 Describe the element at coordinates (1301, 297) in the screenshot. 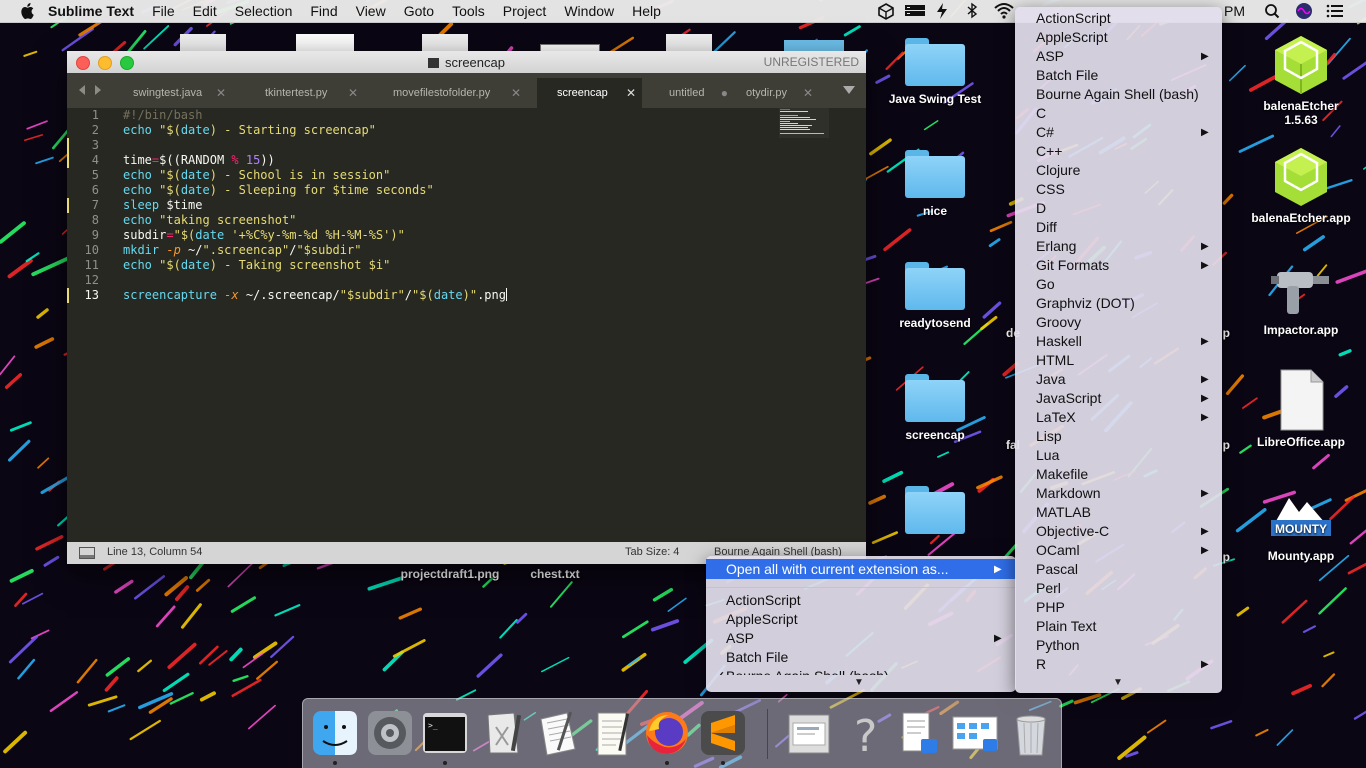

I see `desktop-app-impactor: Impactor.app` at that location.